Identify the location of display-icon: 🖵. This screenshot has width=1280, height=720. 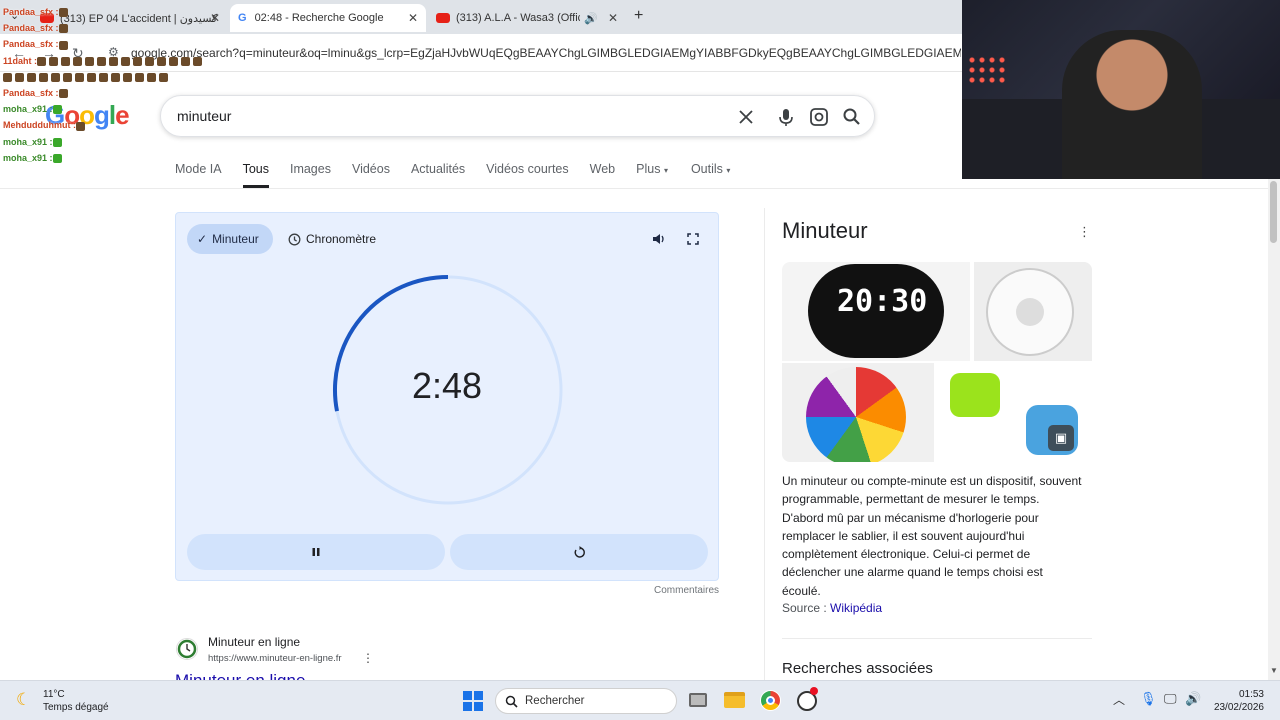
(1170, 699).